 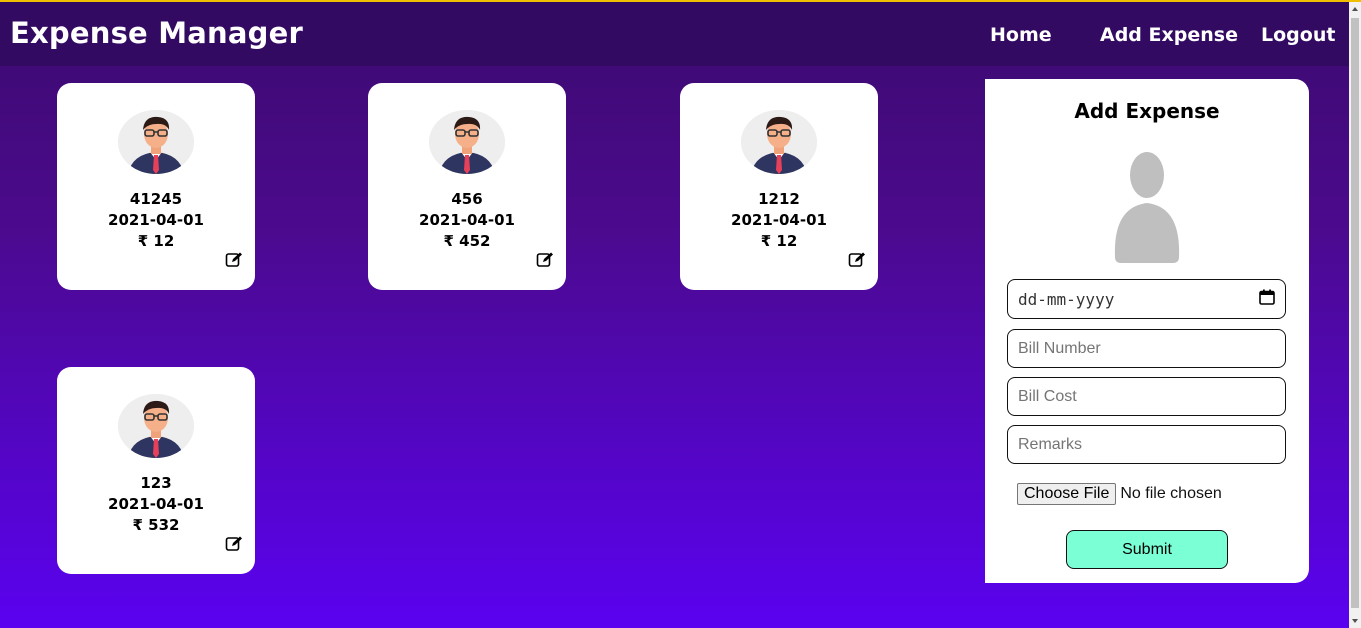 What do you see at coordinates (1355, 9) in the screenshot?
I see `scroll-up-icon` at bounding box center [1355, 9].